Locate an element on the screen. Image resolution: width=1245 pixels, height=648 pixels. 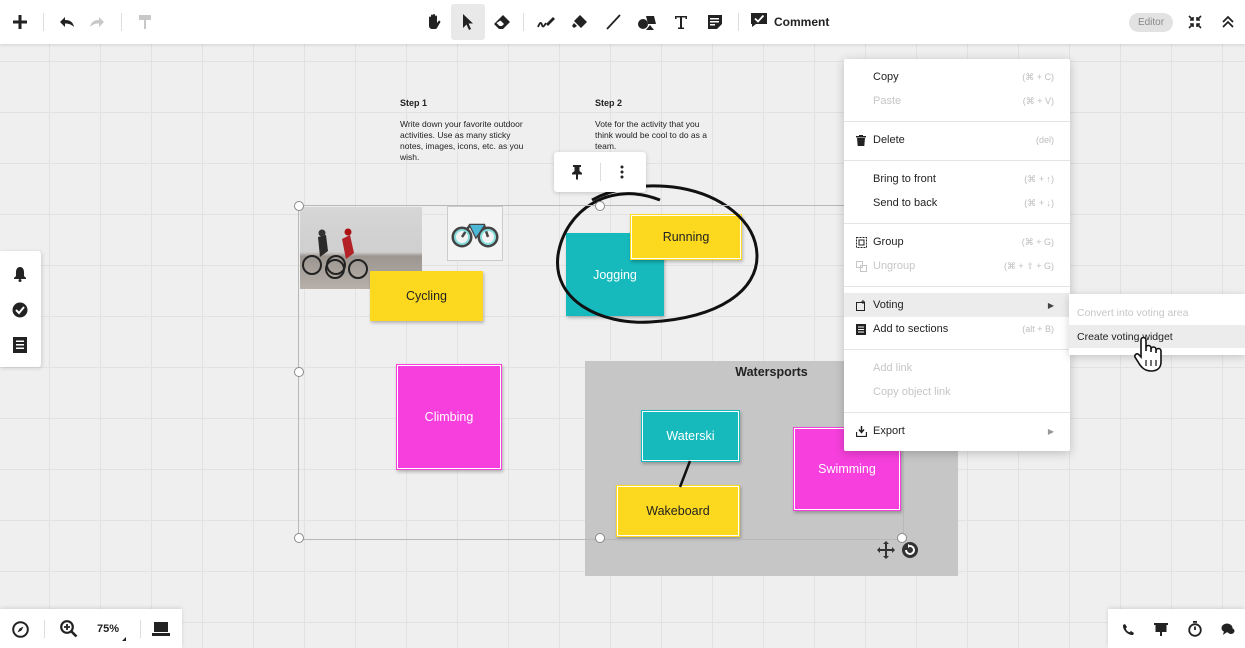
submenu-label: Convert into voting area is located at coordinates (1133, 312).